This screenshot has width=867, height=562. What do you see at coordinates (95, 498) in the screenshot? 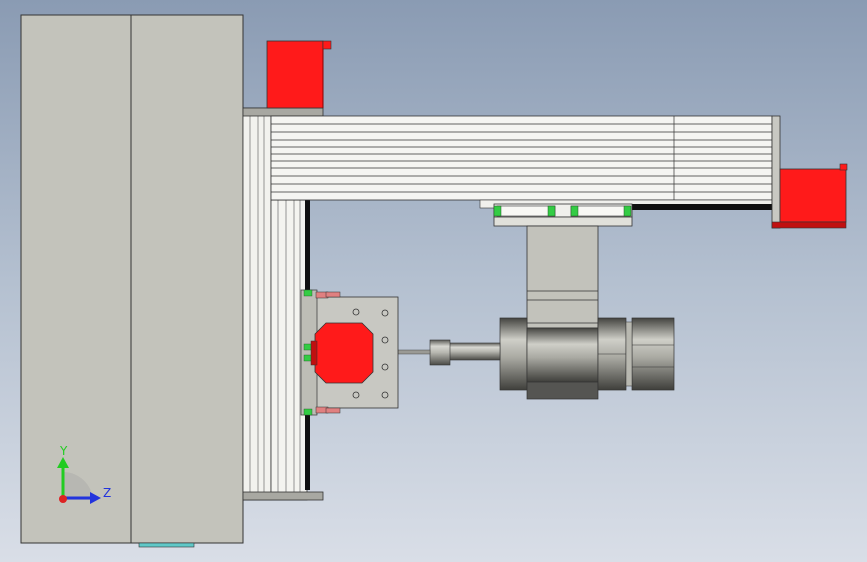
I see `z-axis-head` at bounding box center [95, 498].